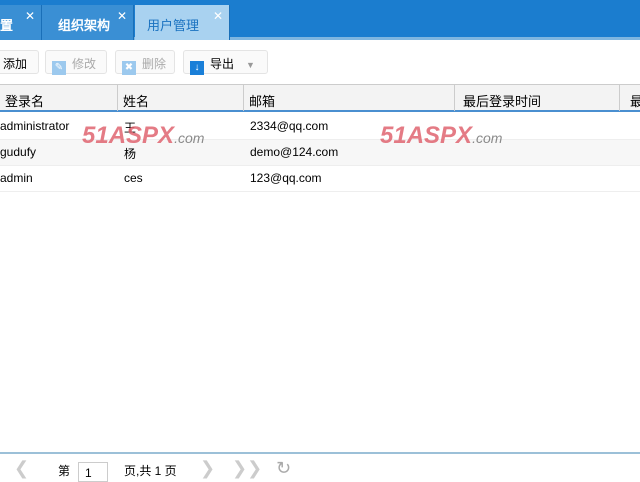 This screenshot has height=482, width=640. What do you see at coordinates (15, 64) in the screenshot?
I see `add-label: 添加` at bounding box center [15, 64].